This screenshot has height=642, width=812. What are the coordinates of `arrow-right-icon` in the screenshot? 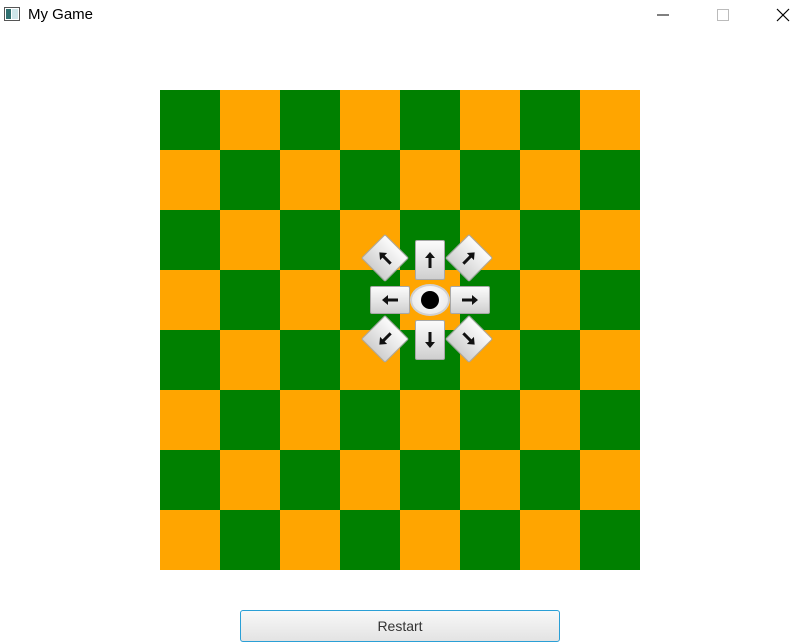 It's located at (470, 300).